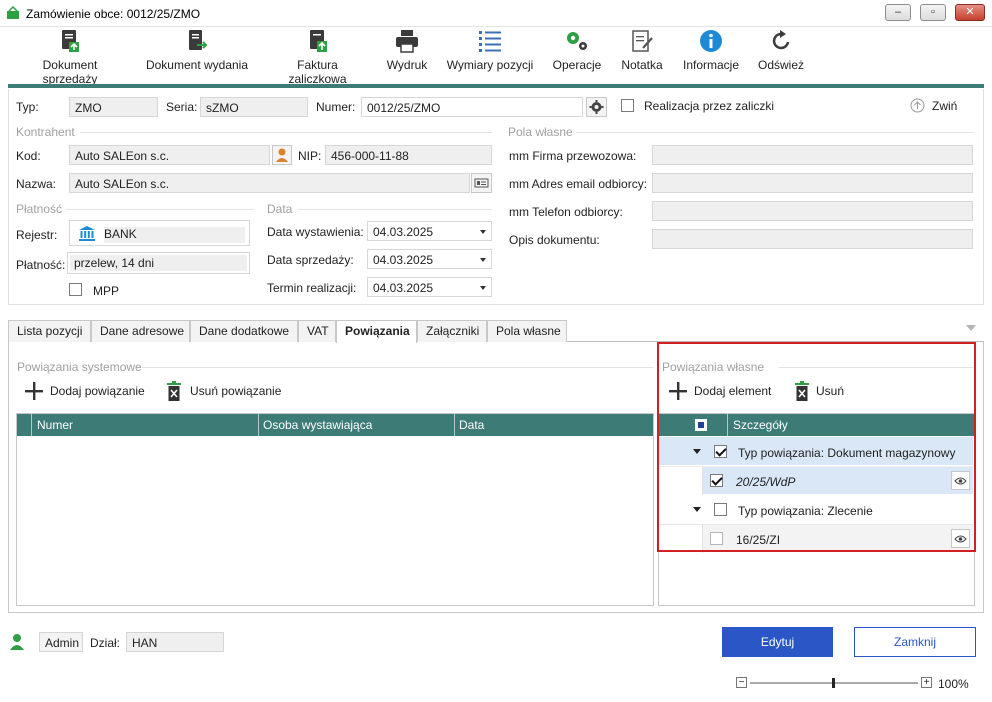  I want to click on payment-field: przelew, 14 dni, so click(158, 263).